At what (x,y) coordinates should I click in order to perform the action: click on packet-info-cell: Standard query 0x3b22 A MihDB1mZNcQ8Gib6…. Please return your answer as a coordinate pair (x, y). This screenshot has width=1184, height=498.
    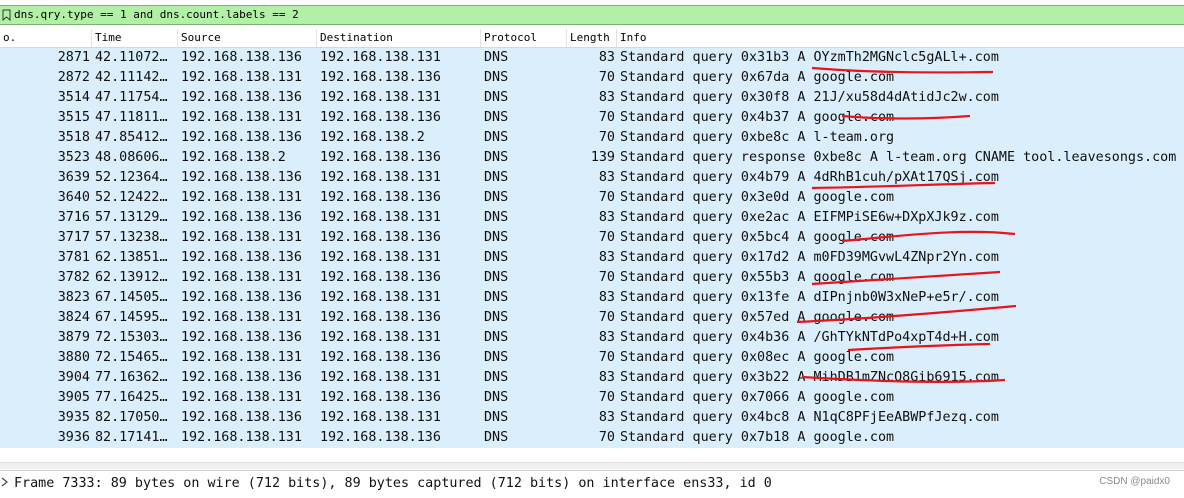
    Looking at the image, I should click on (809, 377).